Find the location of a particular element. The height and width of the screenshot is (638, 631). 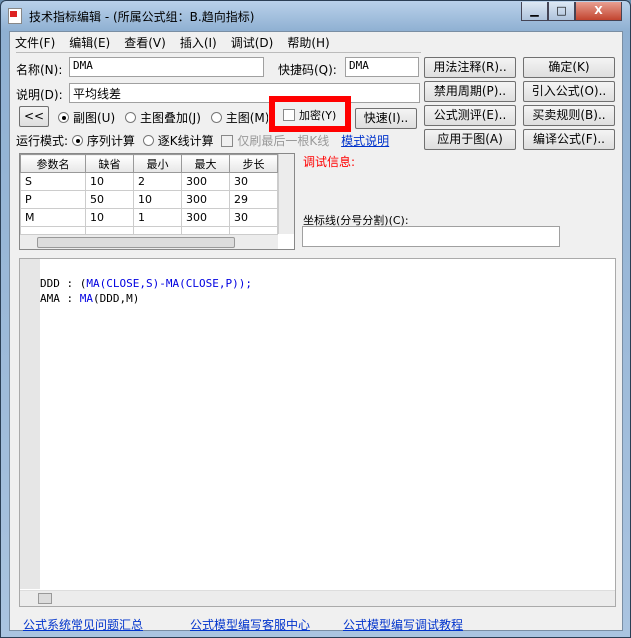

disable-period-button: 禁用周期(P).. is located at coordinates (470, 91).